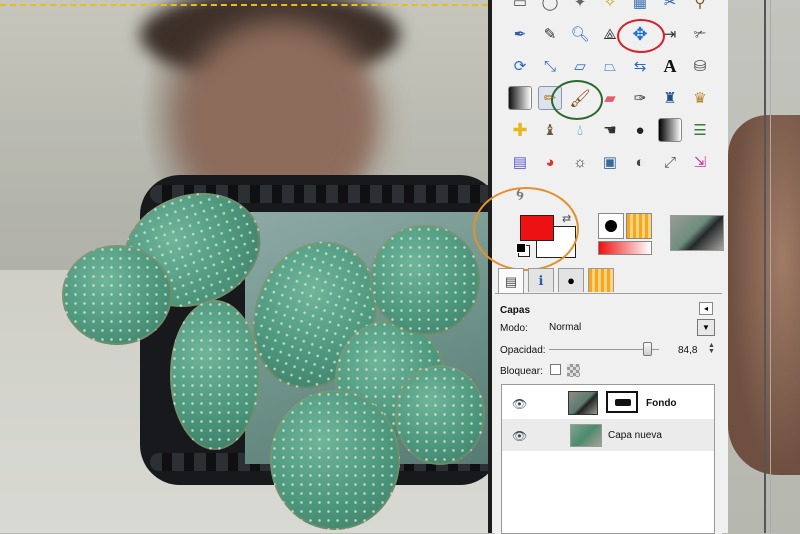 Image resolution: width=800 pixels, height=534 pixels. I want to click on tab-tool-options: ℹ, so click(541, 280).